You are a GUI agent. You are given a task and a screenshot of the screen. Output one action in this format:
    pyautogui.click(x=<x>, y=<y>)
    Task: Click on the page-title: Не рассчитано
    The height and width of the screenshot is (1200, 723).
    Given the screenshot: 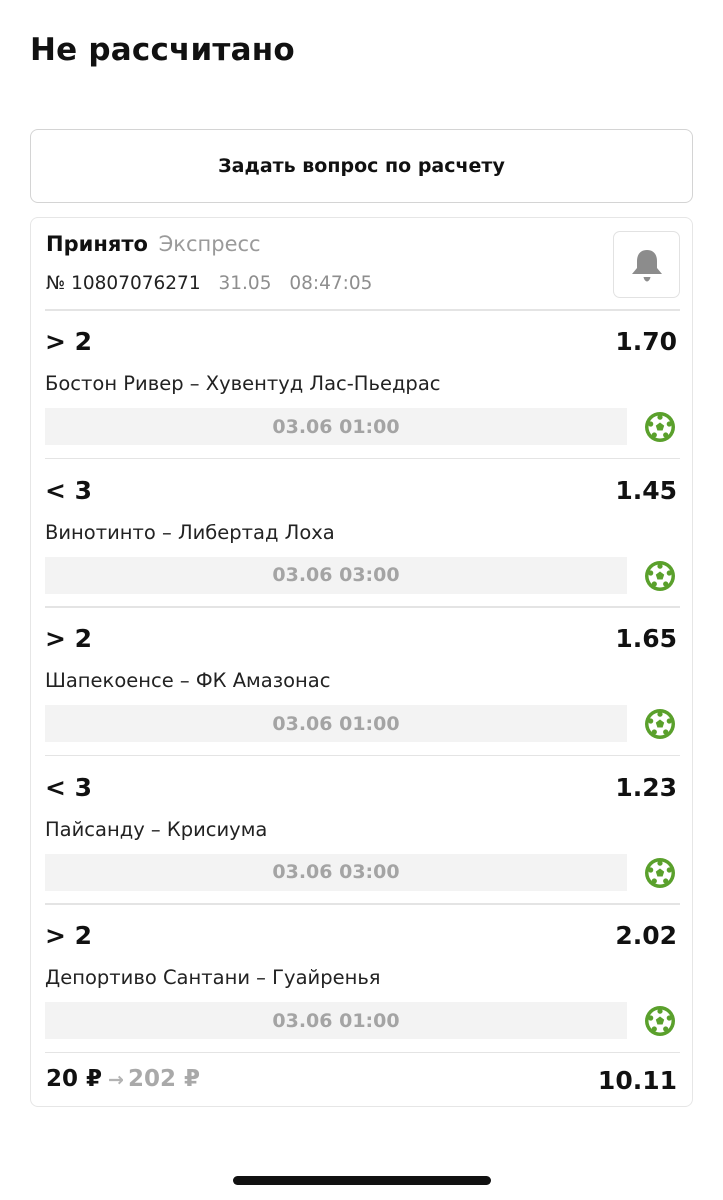 What is the action you would take?
    pyautogui.click(x=162, y=50)
    